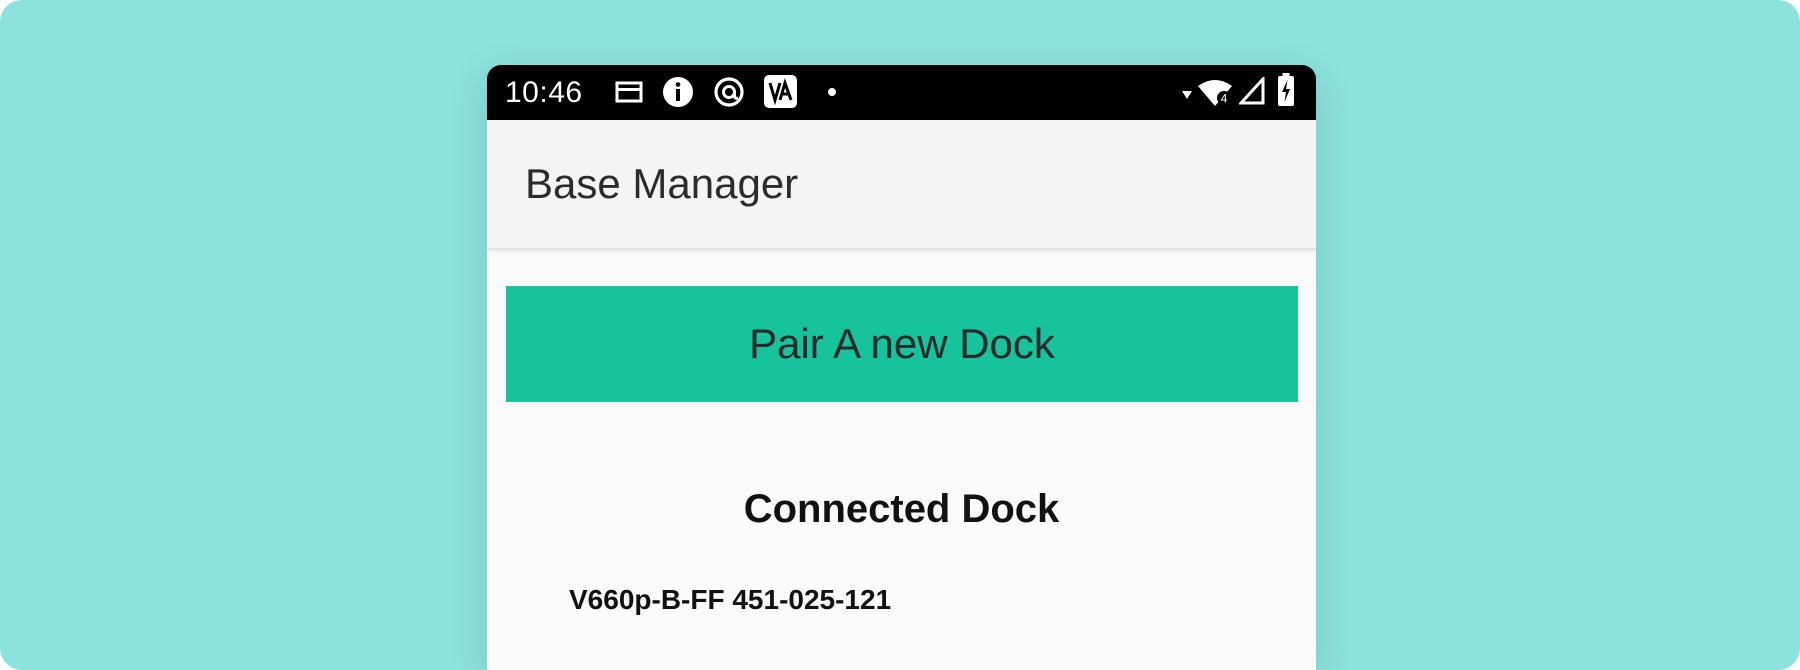 This screenshot has height=670, width=1800. I want to click on app-bar: Base Manager, so click(901, 184).